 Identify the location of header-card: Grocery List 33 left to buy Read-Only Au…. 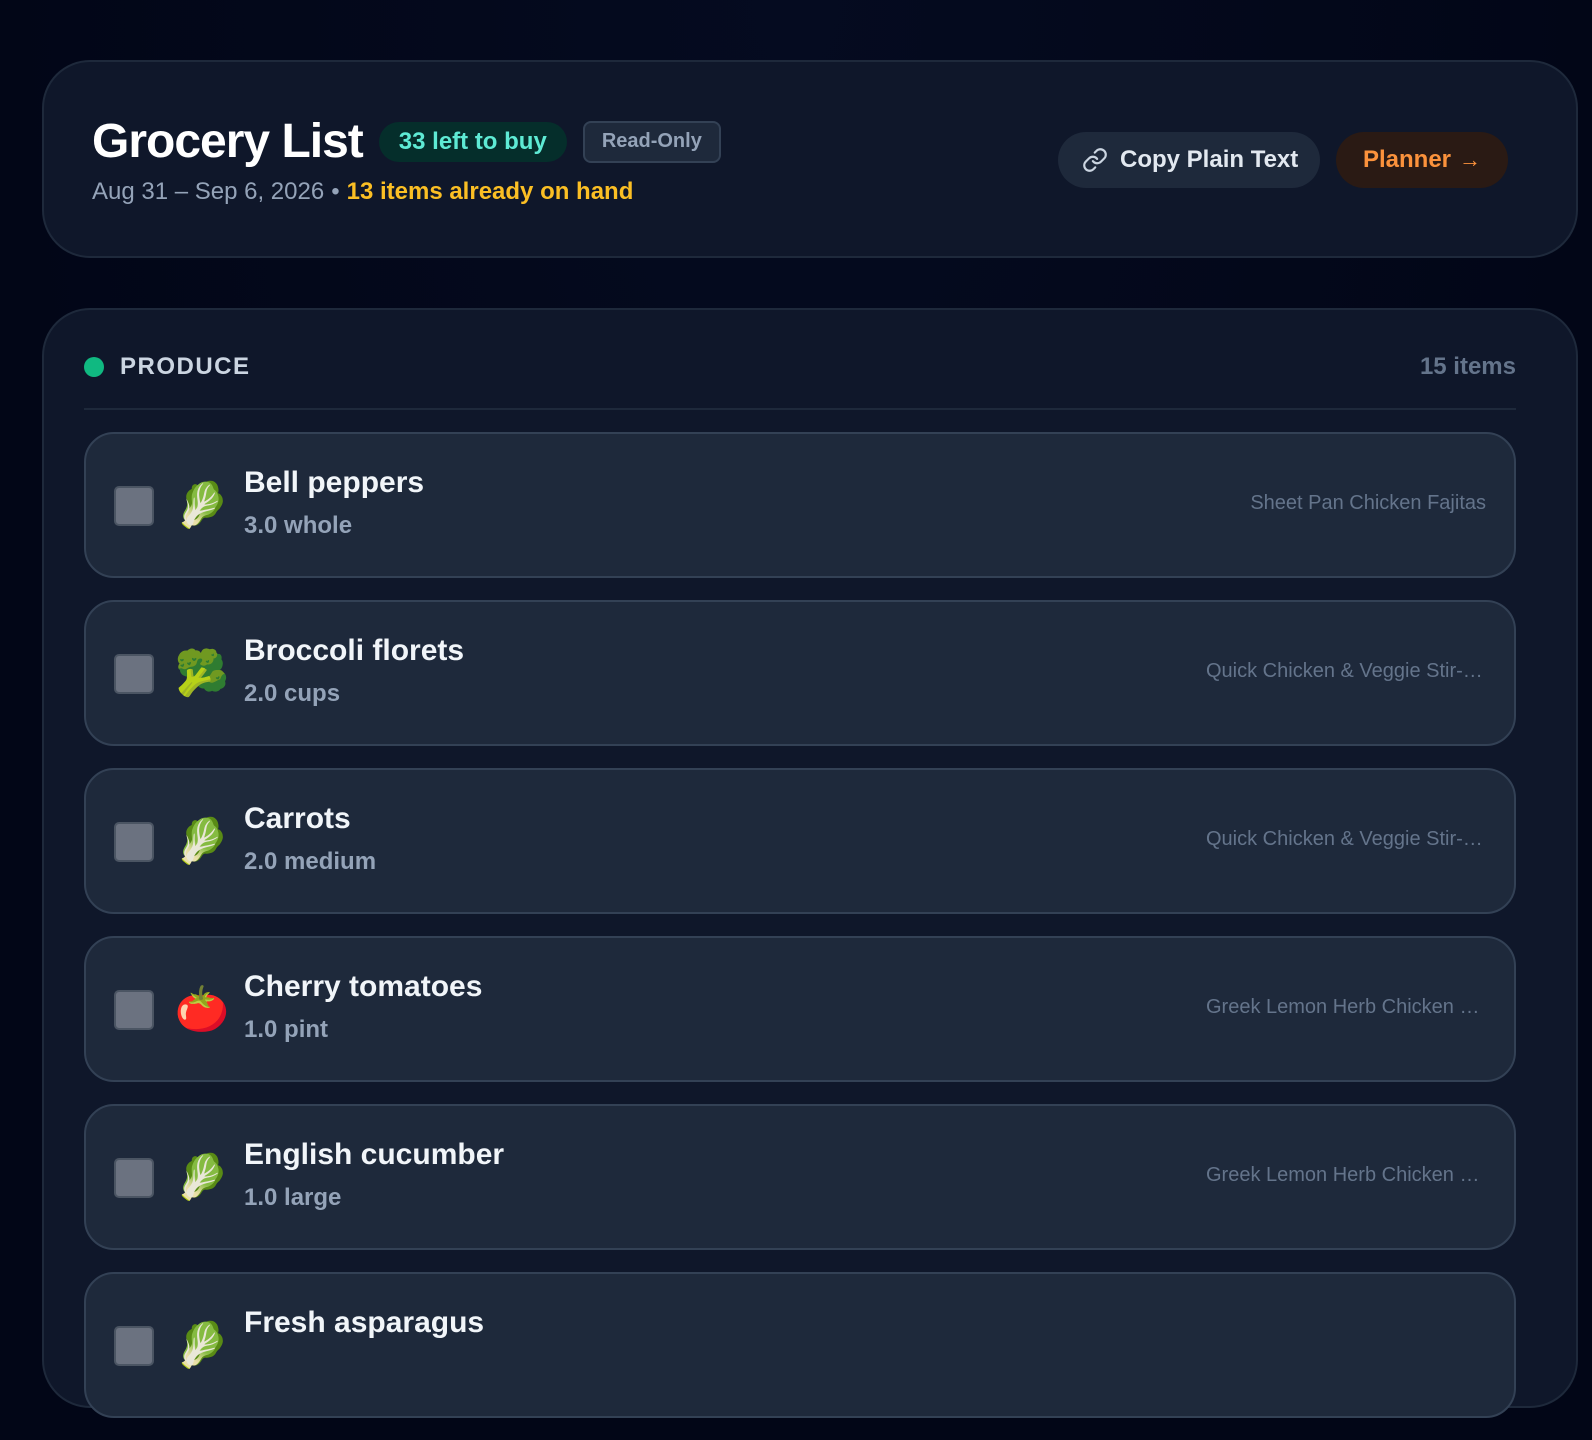
(810, 159).